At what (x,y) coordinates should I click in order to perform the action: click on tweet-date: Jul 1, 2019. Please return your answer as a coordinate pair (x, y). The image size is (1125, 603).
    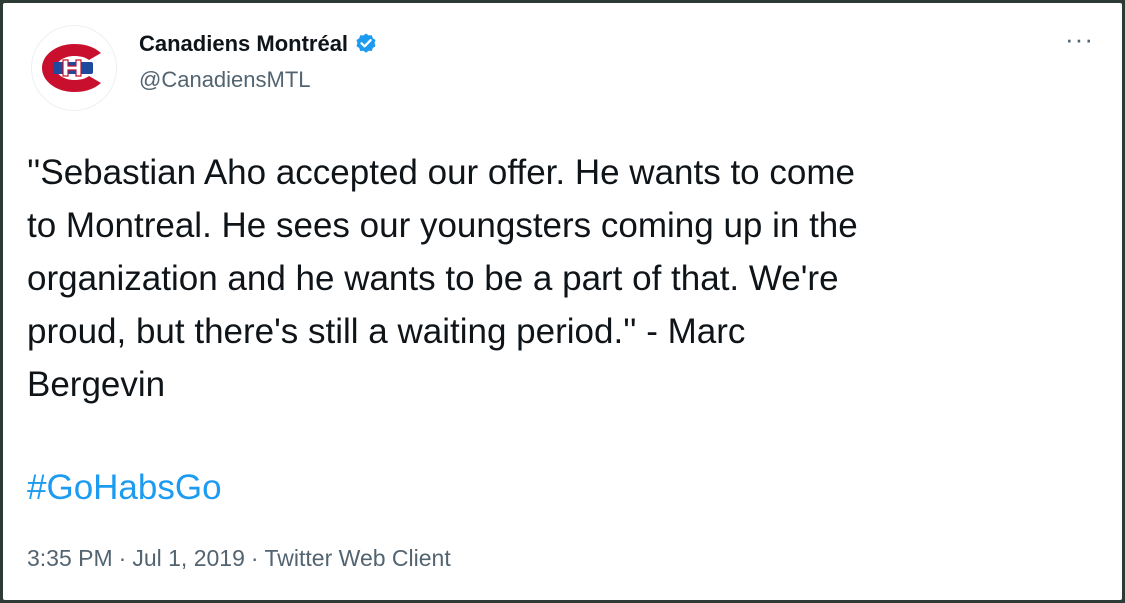
    Looking at the image, I should click on (188, 558).